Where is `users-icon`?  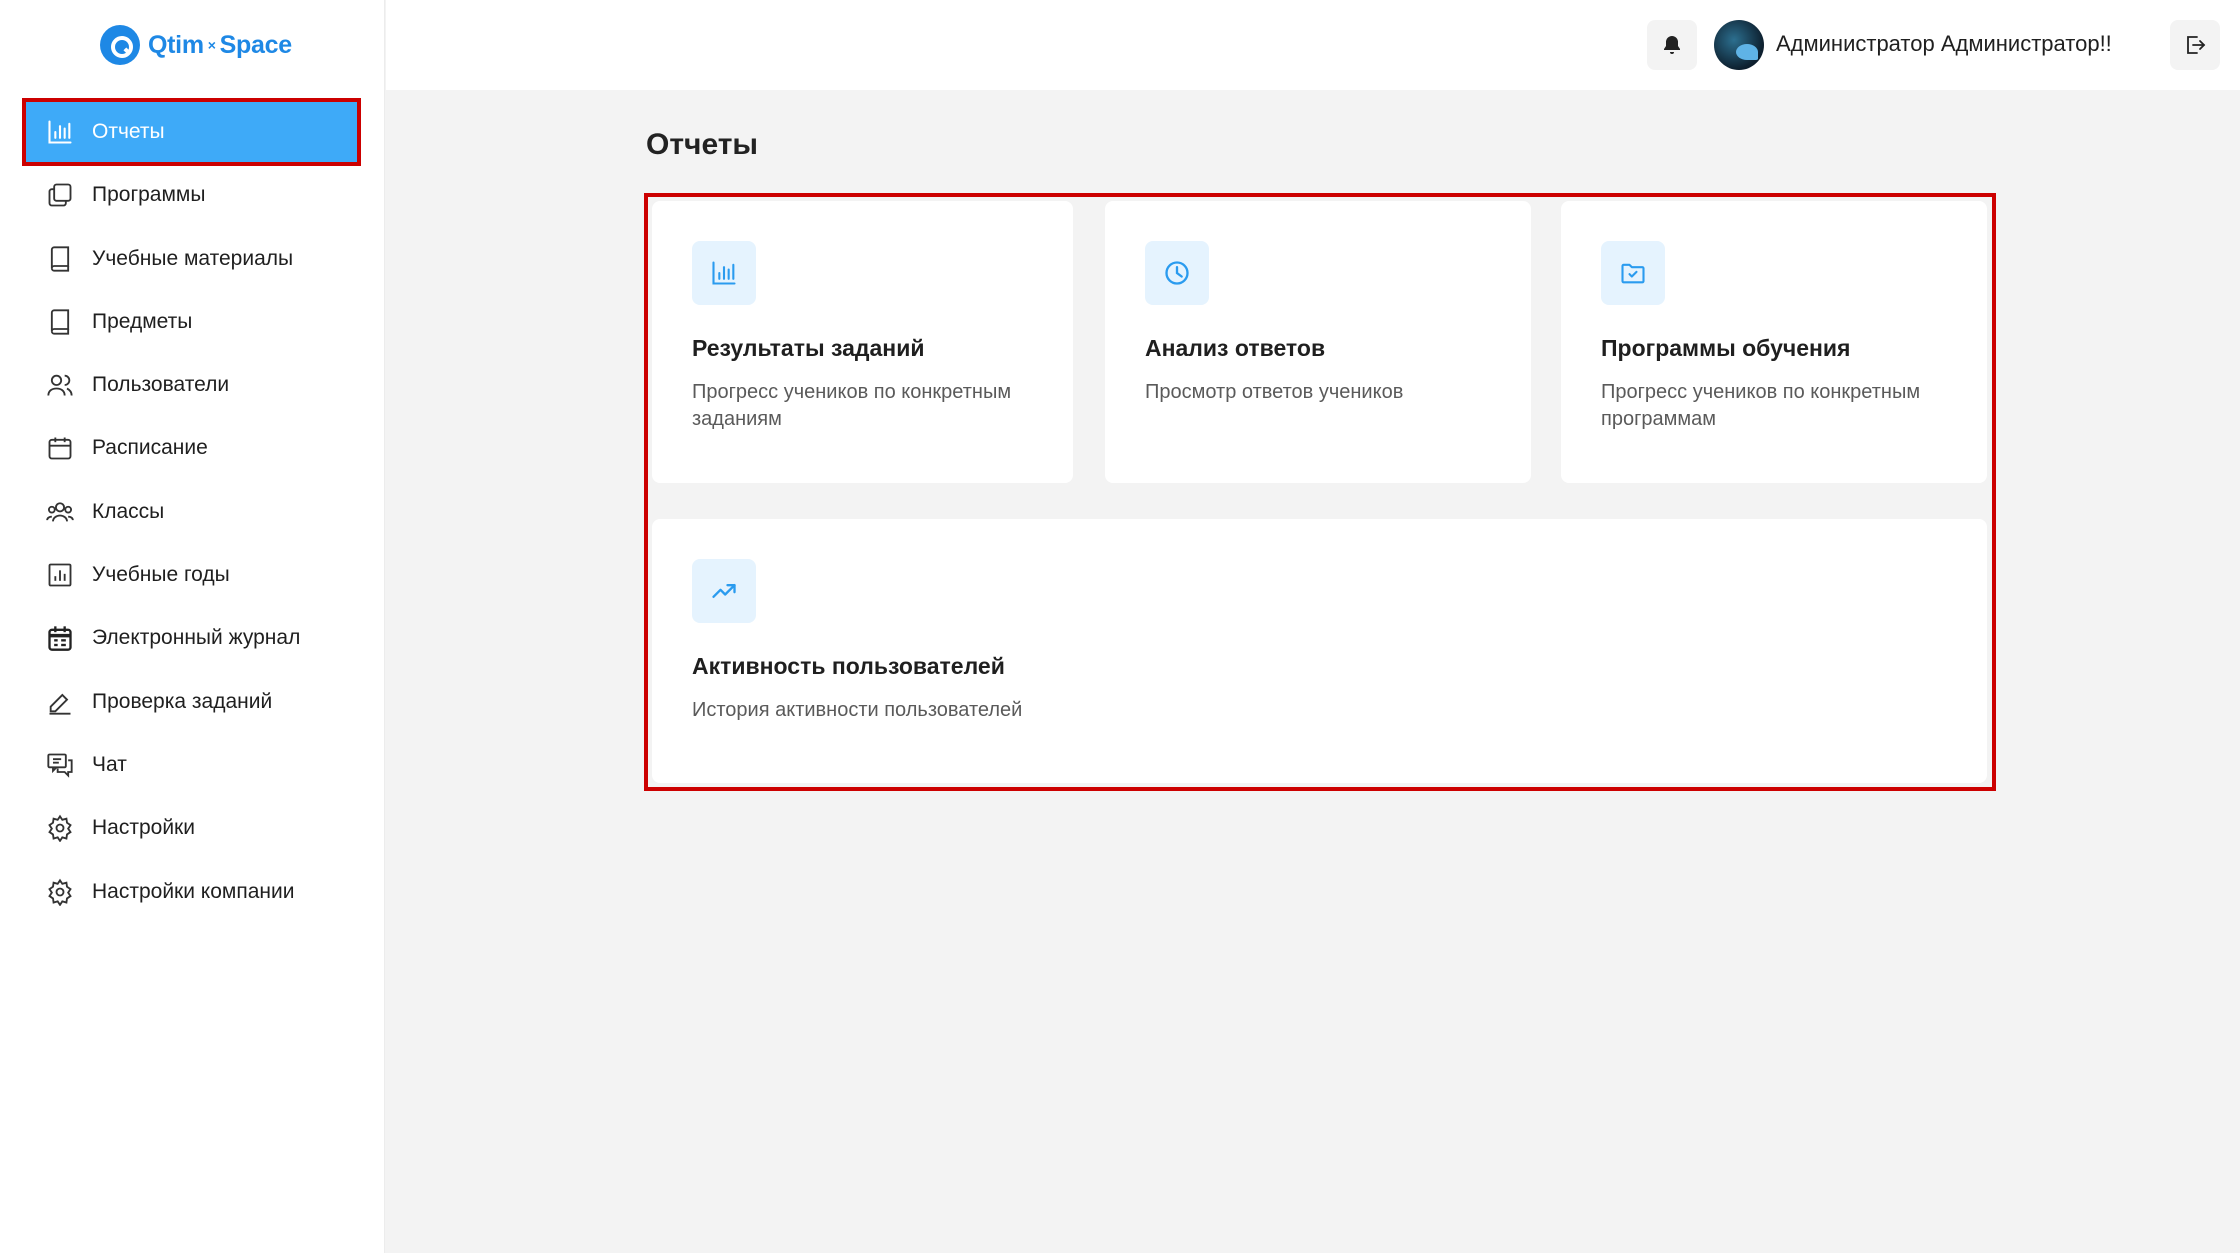 users-icon is located at coordinates (60, 385).